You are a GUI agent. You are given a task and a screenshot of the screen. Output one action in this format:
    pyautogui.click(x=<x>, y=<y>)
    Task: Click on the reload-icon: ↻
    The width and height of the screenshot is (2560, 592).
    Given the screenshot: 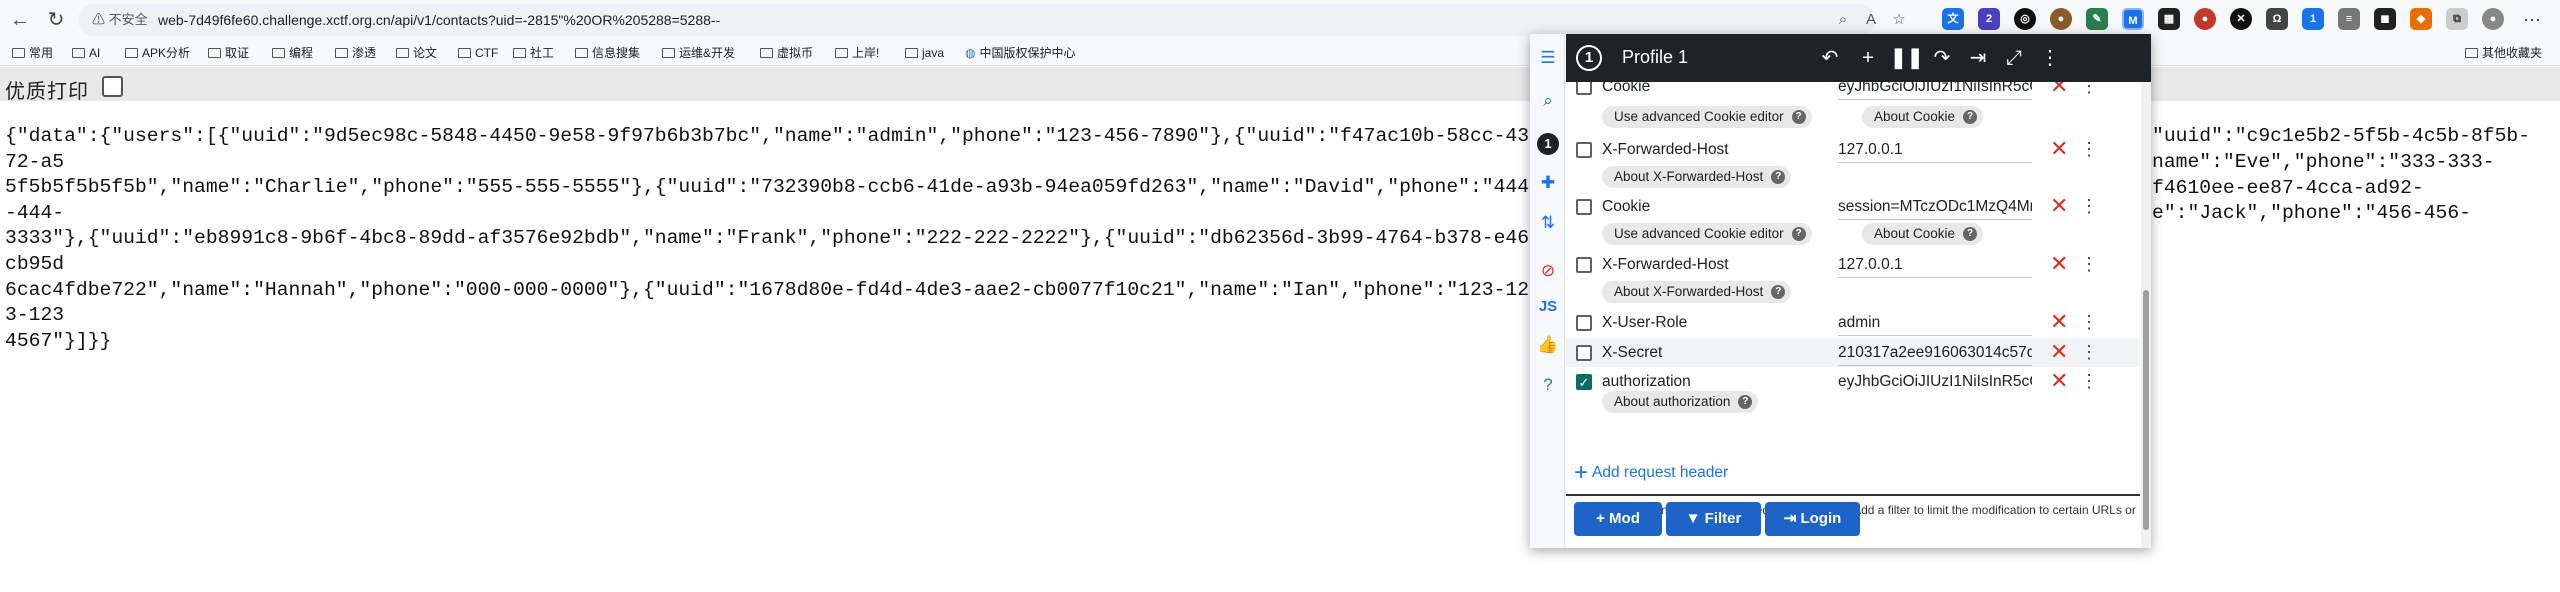 What is the action you would take?
    pyautogui.click(x=56, y=20)
    